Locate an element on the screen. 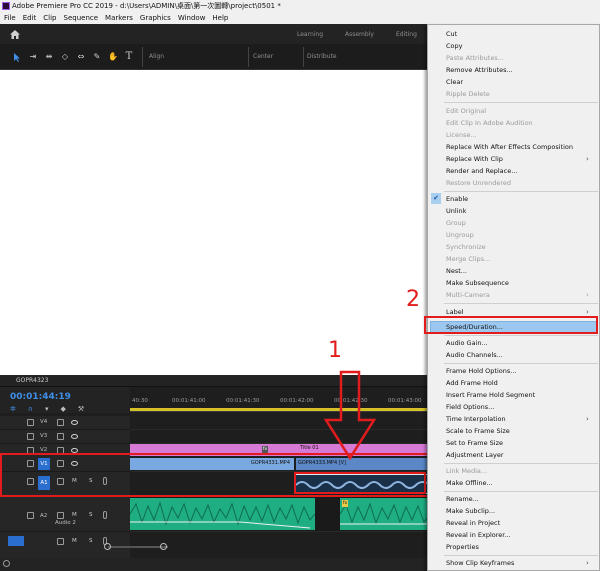  track-name-audio-2: Audio 2 is located at coordinates (65, 523).